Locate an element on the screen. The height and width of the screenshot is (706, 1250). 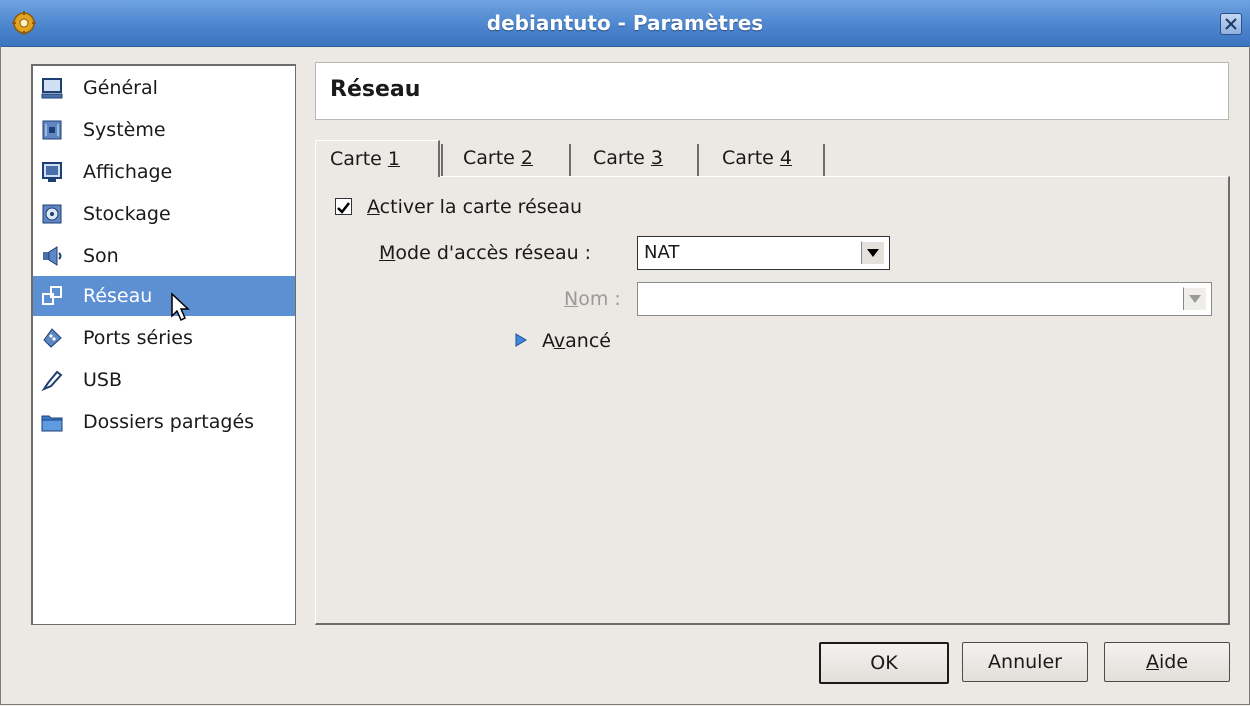
help-button: Aide is located at coordinates (1167, 662).